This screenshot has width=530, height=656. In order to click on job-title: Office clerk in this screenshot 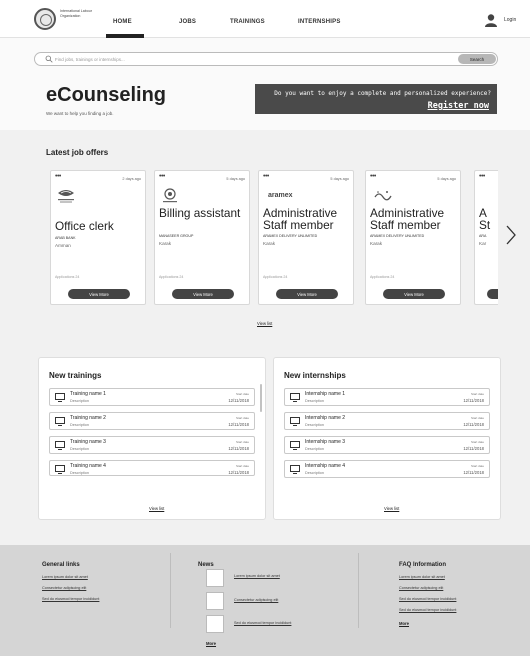, I will do `click(84, 226)`.